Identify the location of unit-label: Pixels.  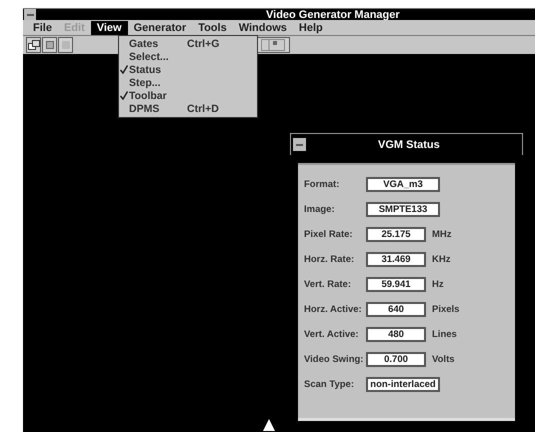
(446, 309).